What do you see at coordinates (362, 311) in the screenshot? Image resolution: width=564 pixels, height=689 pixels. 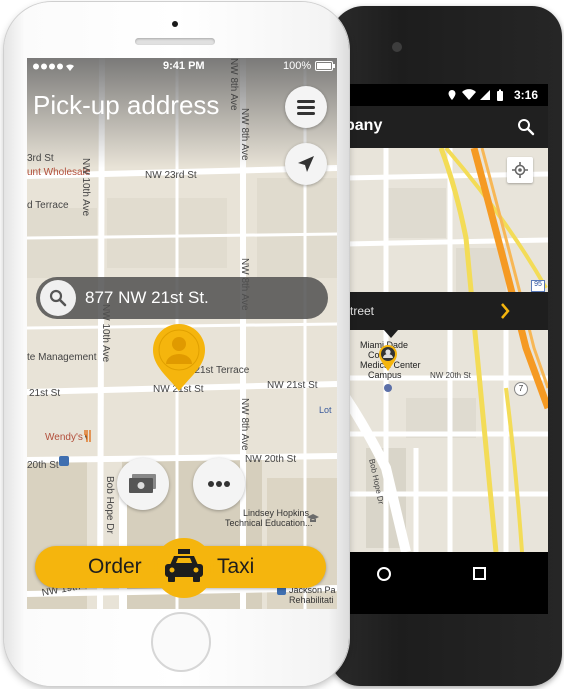 I see `address-bar-text: treet` at bounding box center [362, 311].